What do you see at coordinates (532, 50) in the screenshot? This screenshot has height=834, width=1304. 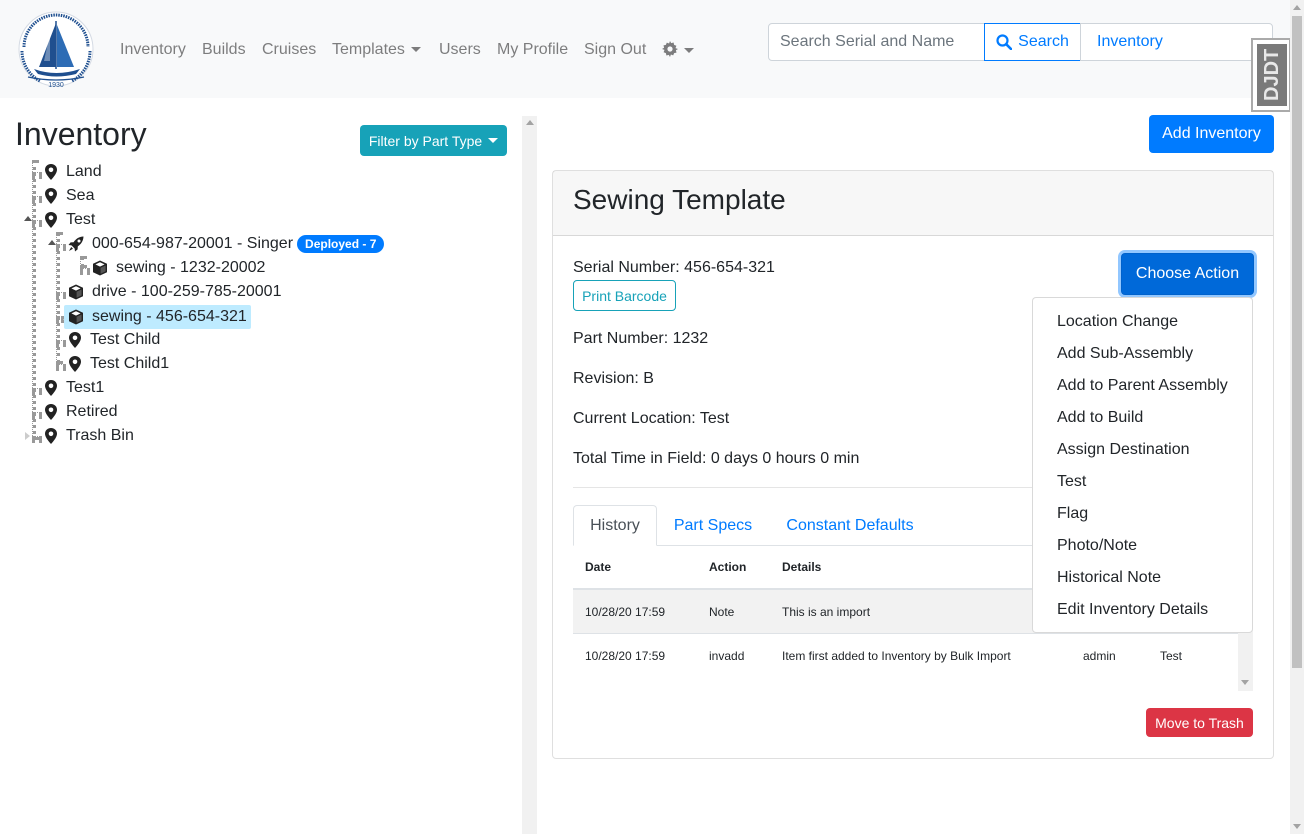 I see `nav-link-my-profile: My Profile` at bounding box center [532, 50].